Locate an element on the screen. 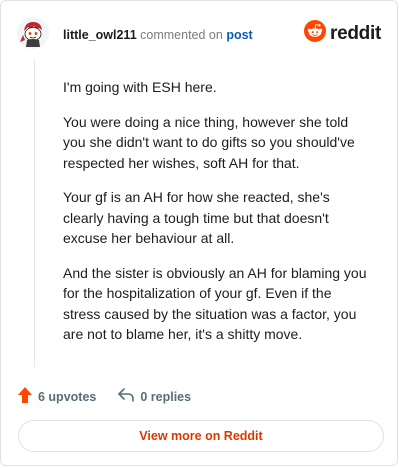  replies-button: 0 replies is located at coordinates (154, 396).